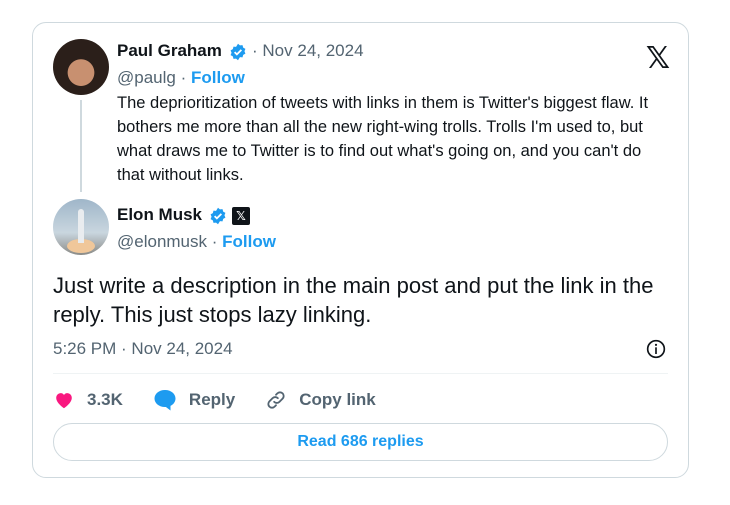 Image resolution: width=730 pixels, height=505 pixels. Describe the element at coordinates (276, 400) in the screenshot. I see `link-icon` at that location.